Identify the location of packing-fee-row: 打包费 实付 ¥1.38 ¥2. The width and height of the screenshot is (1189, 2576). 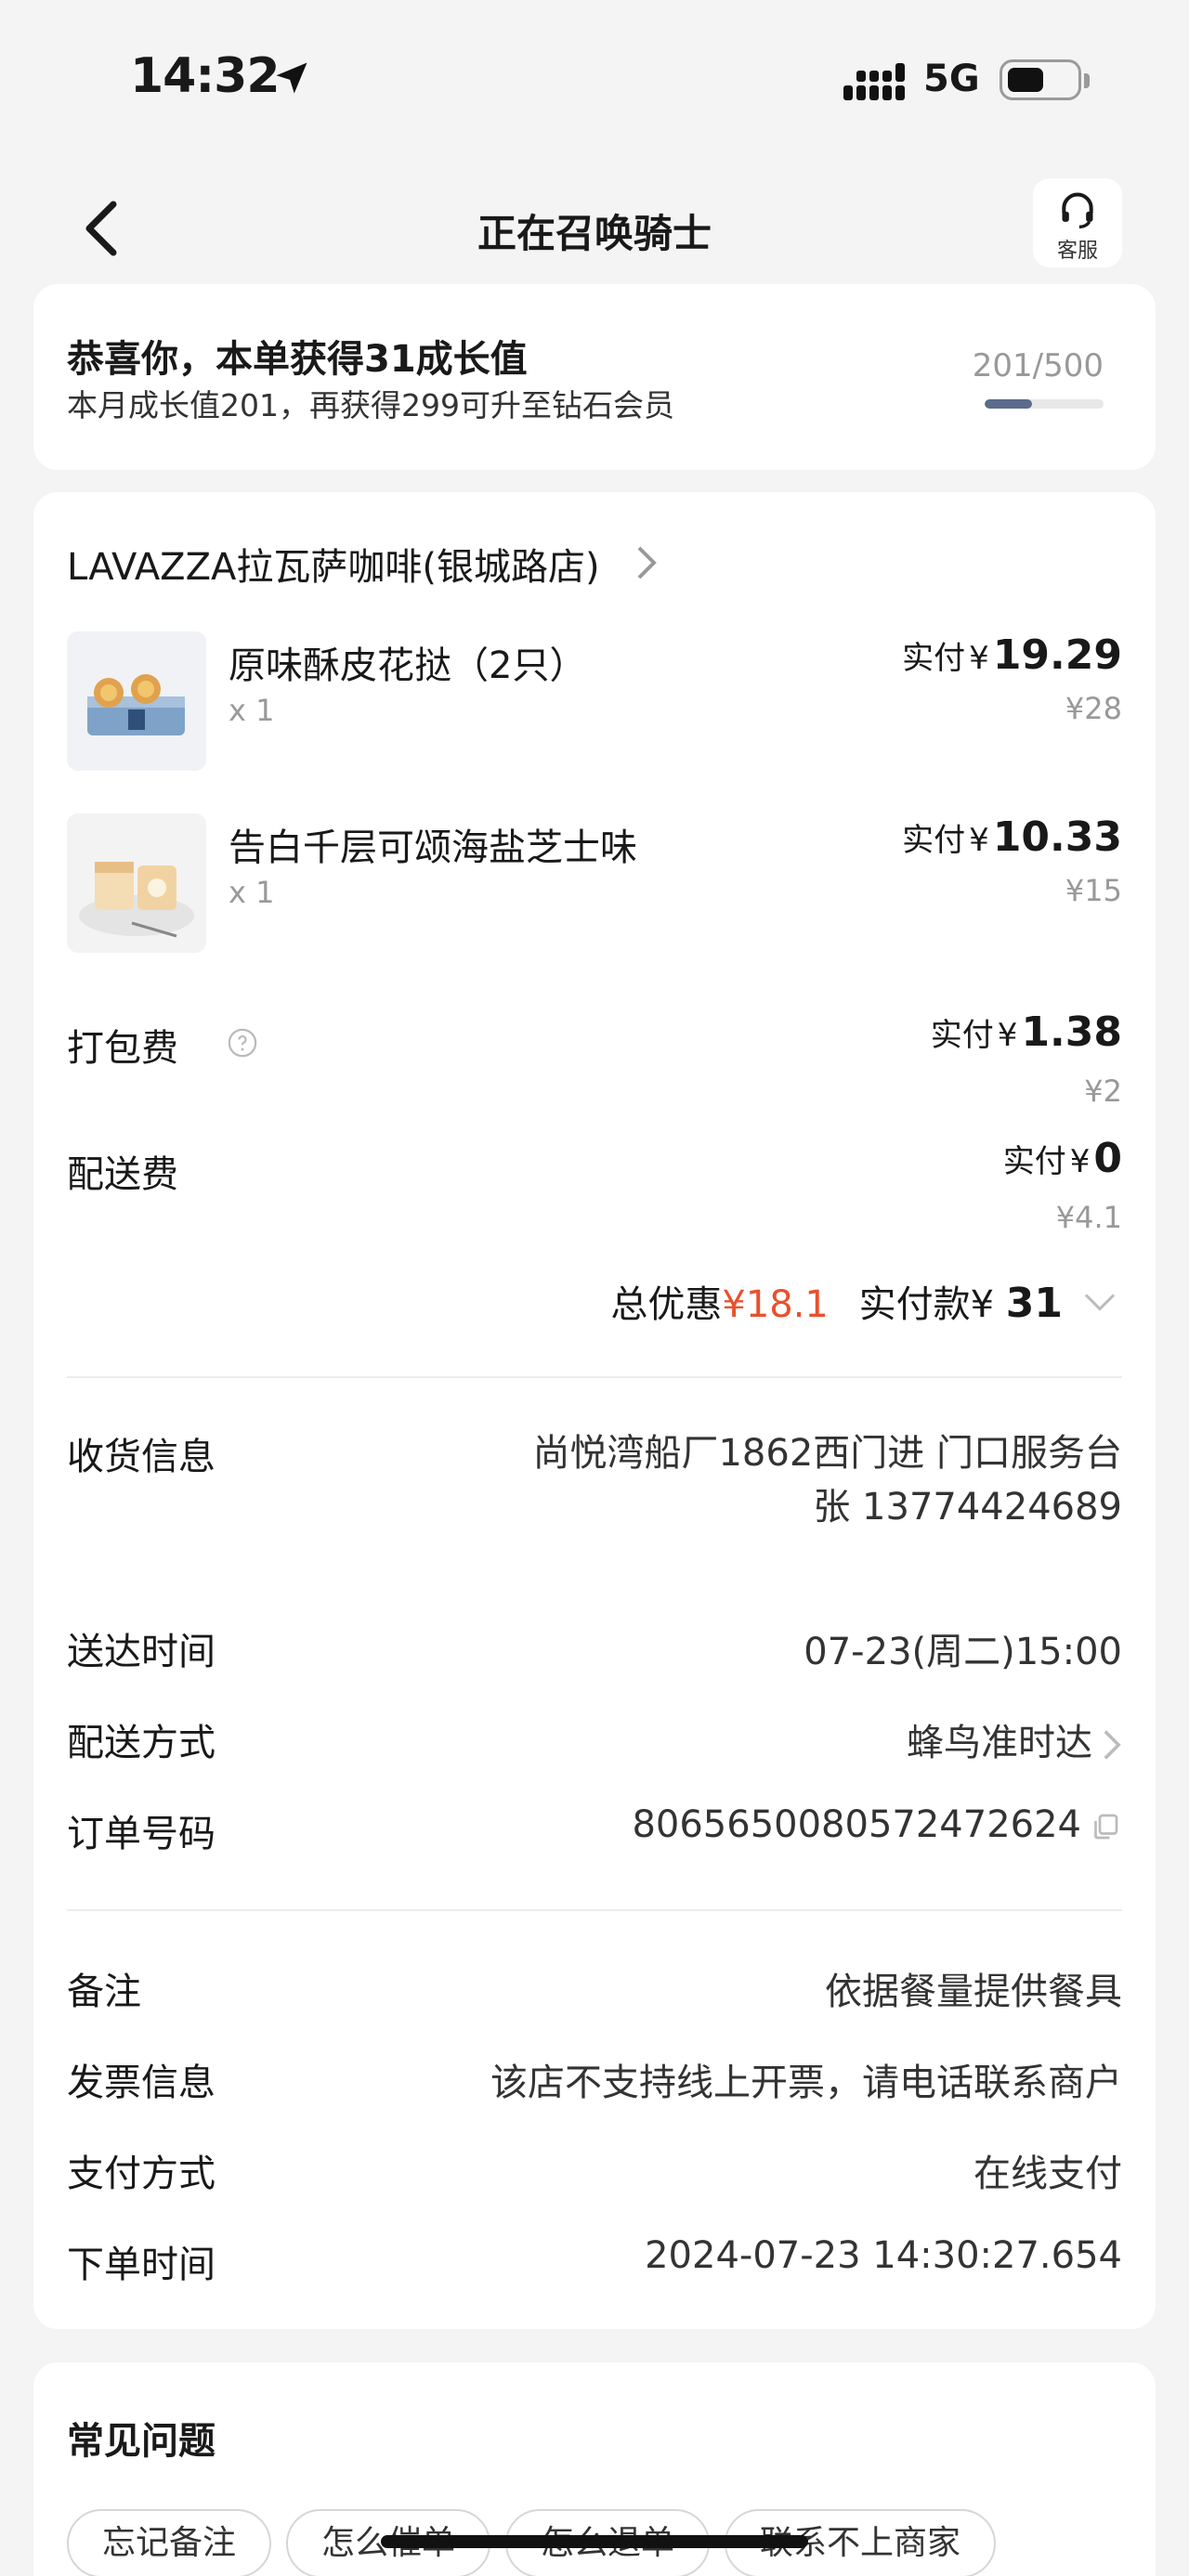
(594, 1064).